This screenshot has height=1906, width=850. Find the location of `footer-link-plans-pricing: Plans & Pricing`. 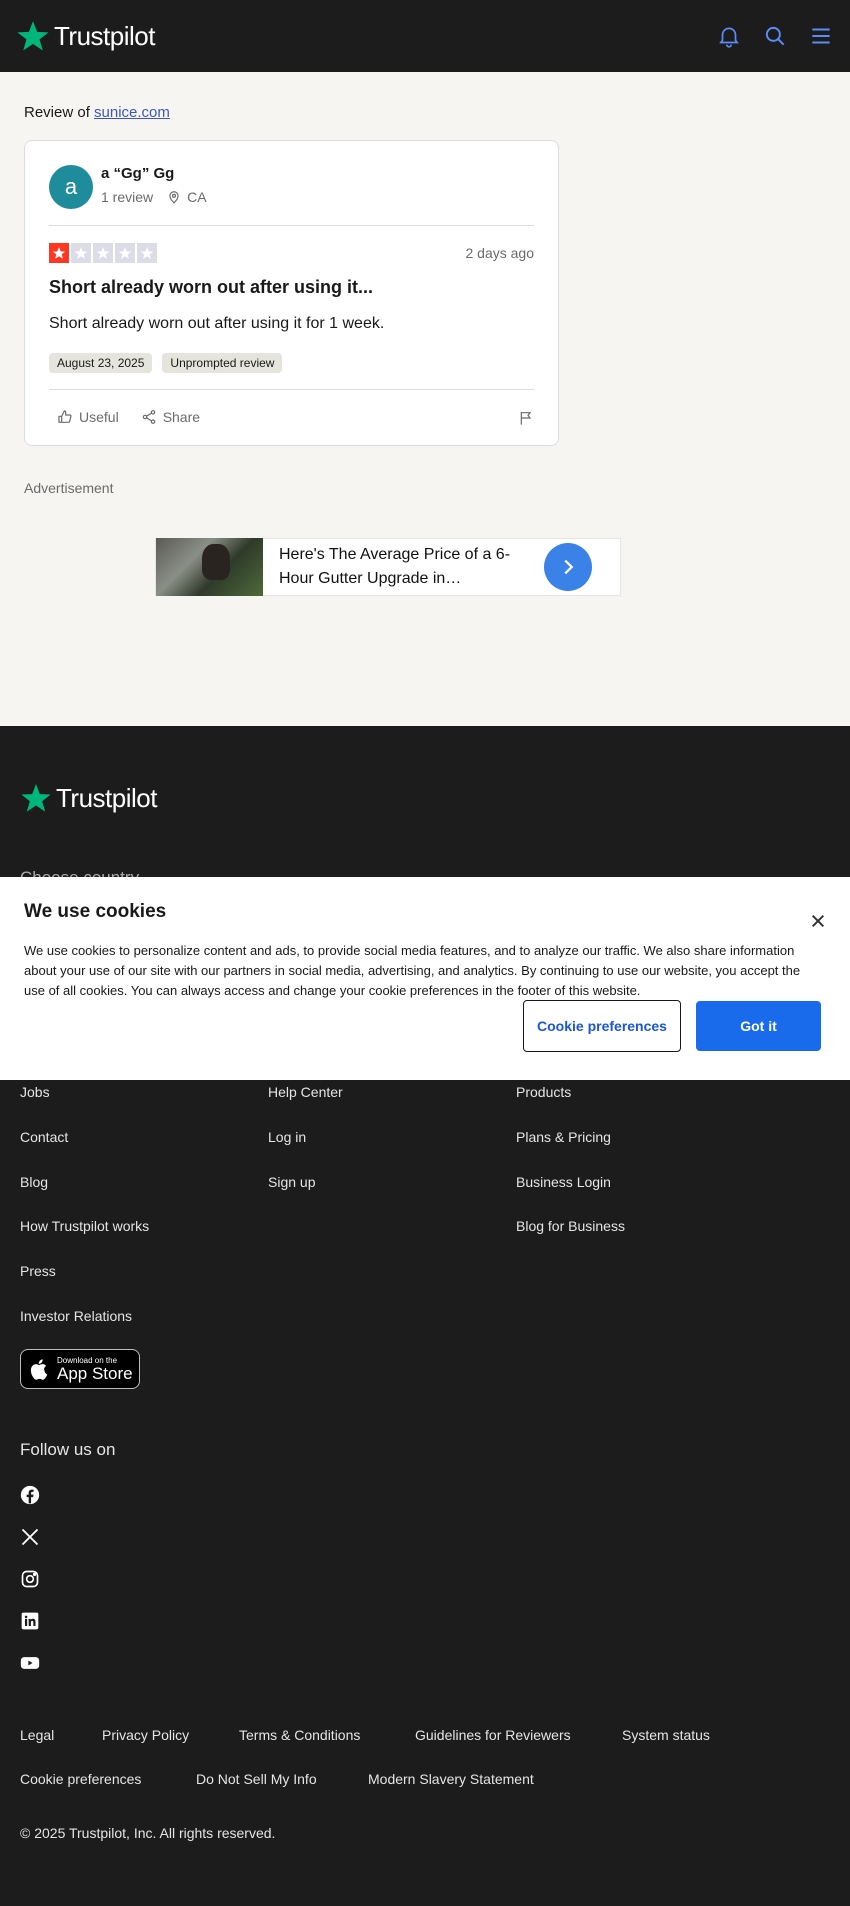

footer-link-plans-pricing: Plans & Pricing is located at coordinates (563, 1137).